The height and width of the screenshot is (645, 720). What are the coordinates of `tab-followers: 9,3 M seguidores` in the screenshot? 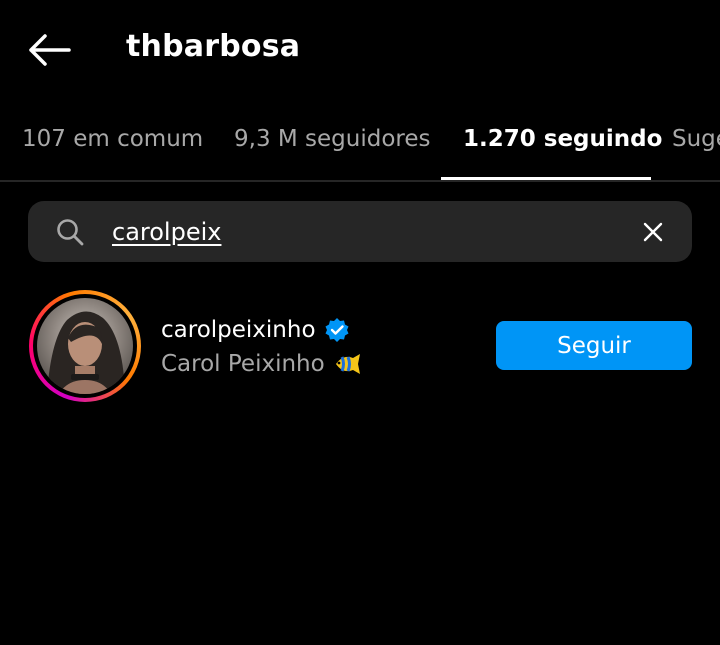 It's located at (332, 139).